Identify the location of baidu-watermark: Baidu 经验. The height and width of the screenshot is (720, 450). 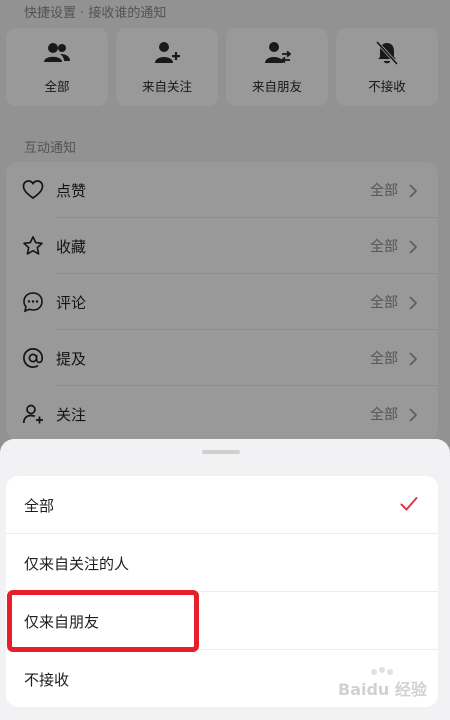
(380, 686).